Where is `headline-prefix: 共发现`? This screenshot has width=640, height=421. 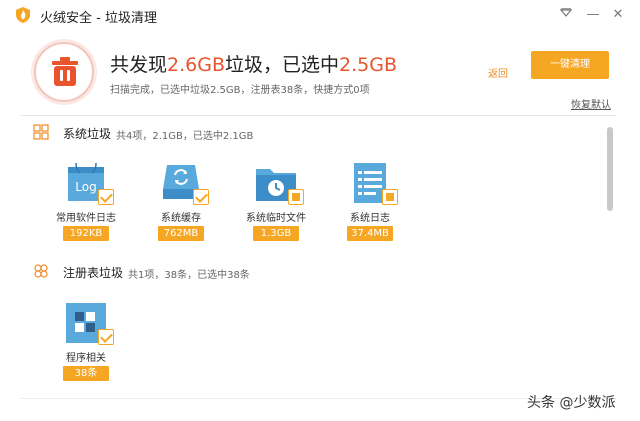
headline-prefix: 共发现 is located at coordinates (139, 65).